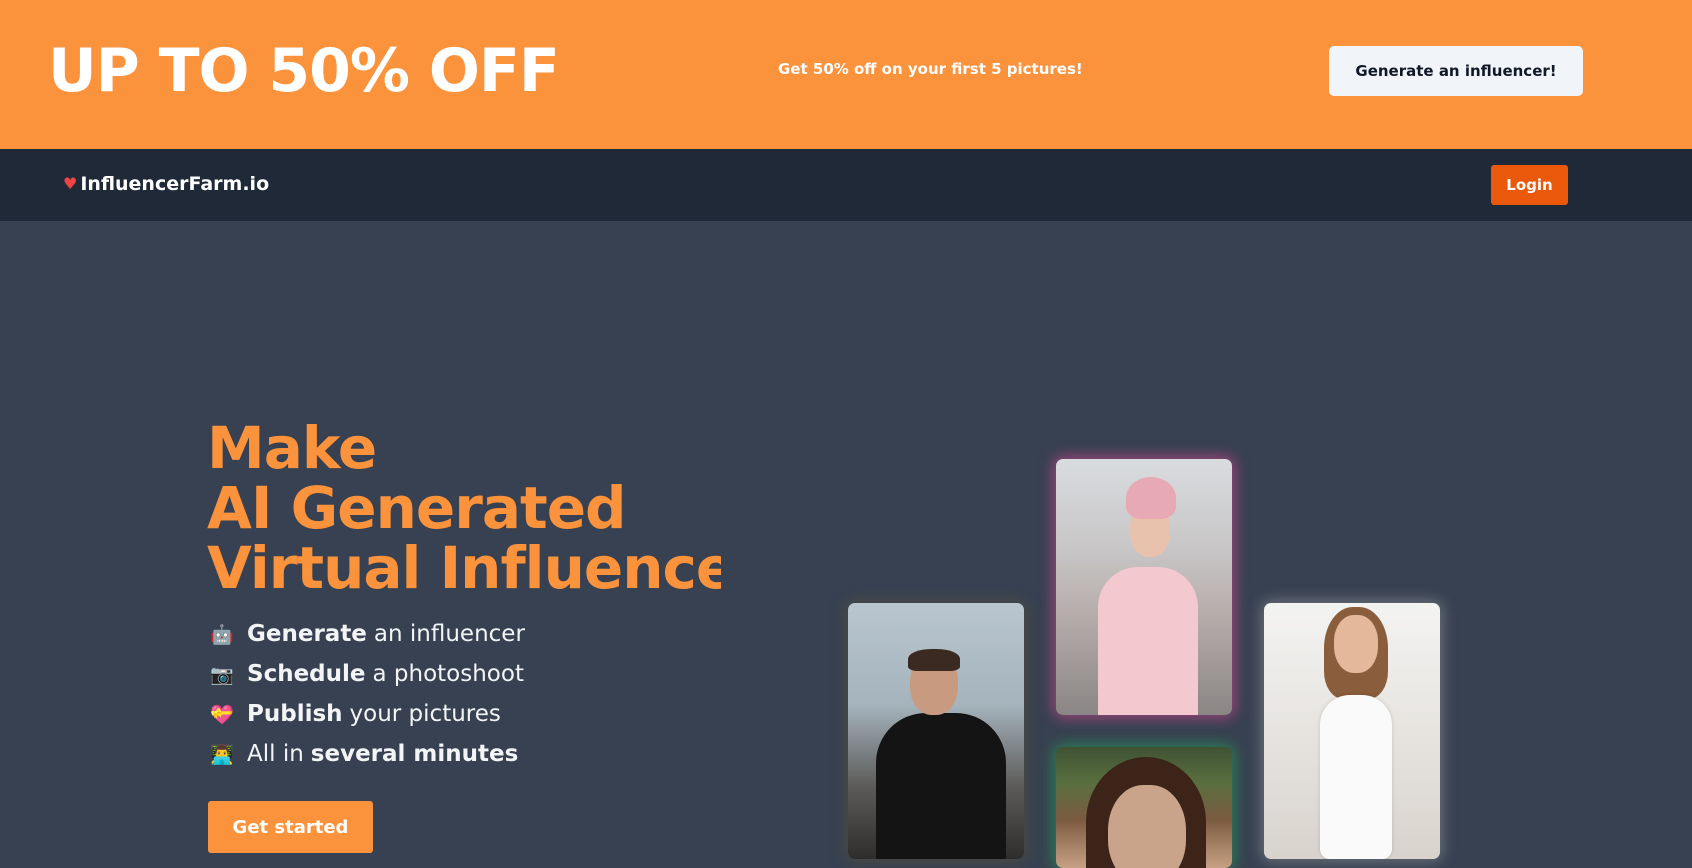  Describe the element at coordinates (464, 568) in the screenshot. I see `hero-title-line: Virtual Influencer` at that location.